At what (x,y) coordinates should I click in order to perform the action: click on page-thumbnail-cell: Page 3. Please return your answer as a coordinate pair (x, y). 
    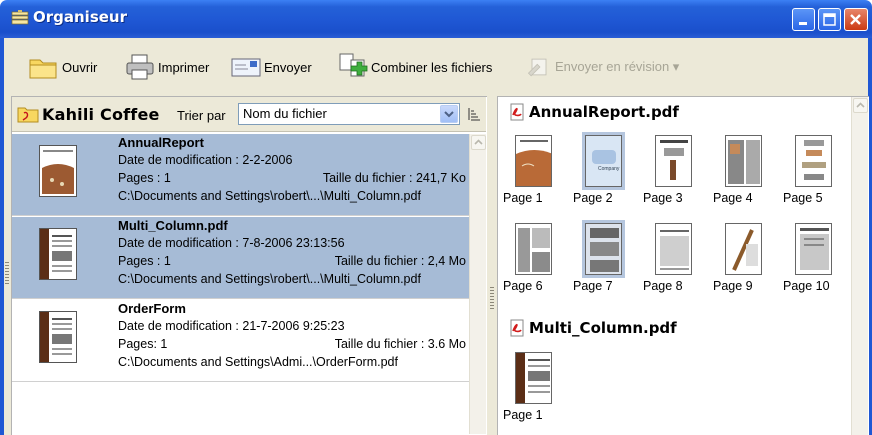
    Looking at the image, I should click on (674, 170).